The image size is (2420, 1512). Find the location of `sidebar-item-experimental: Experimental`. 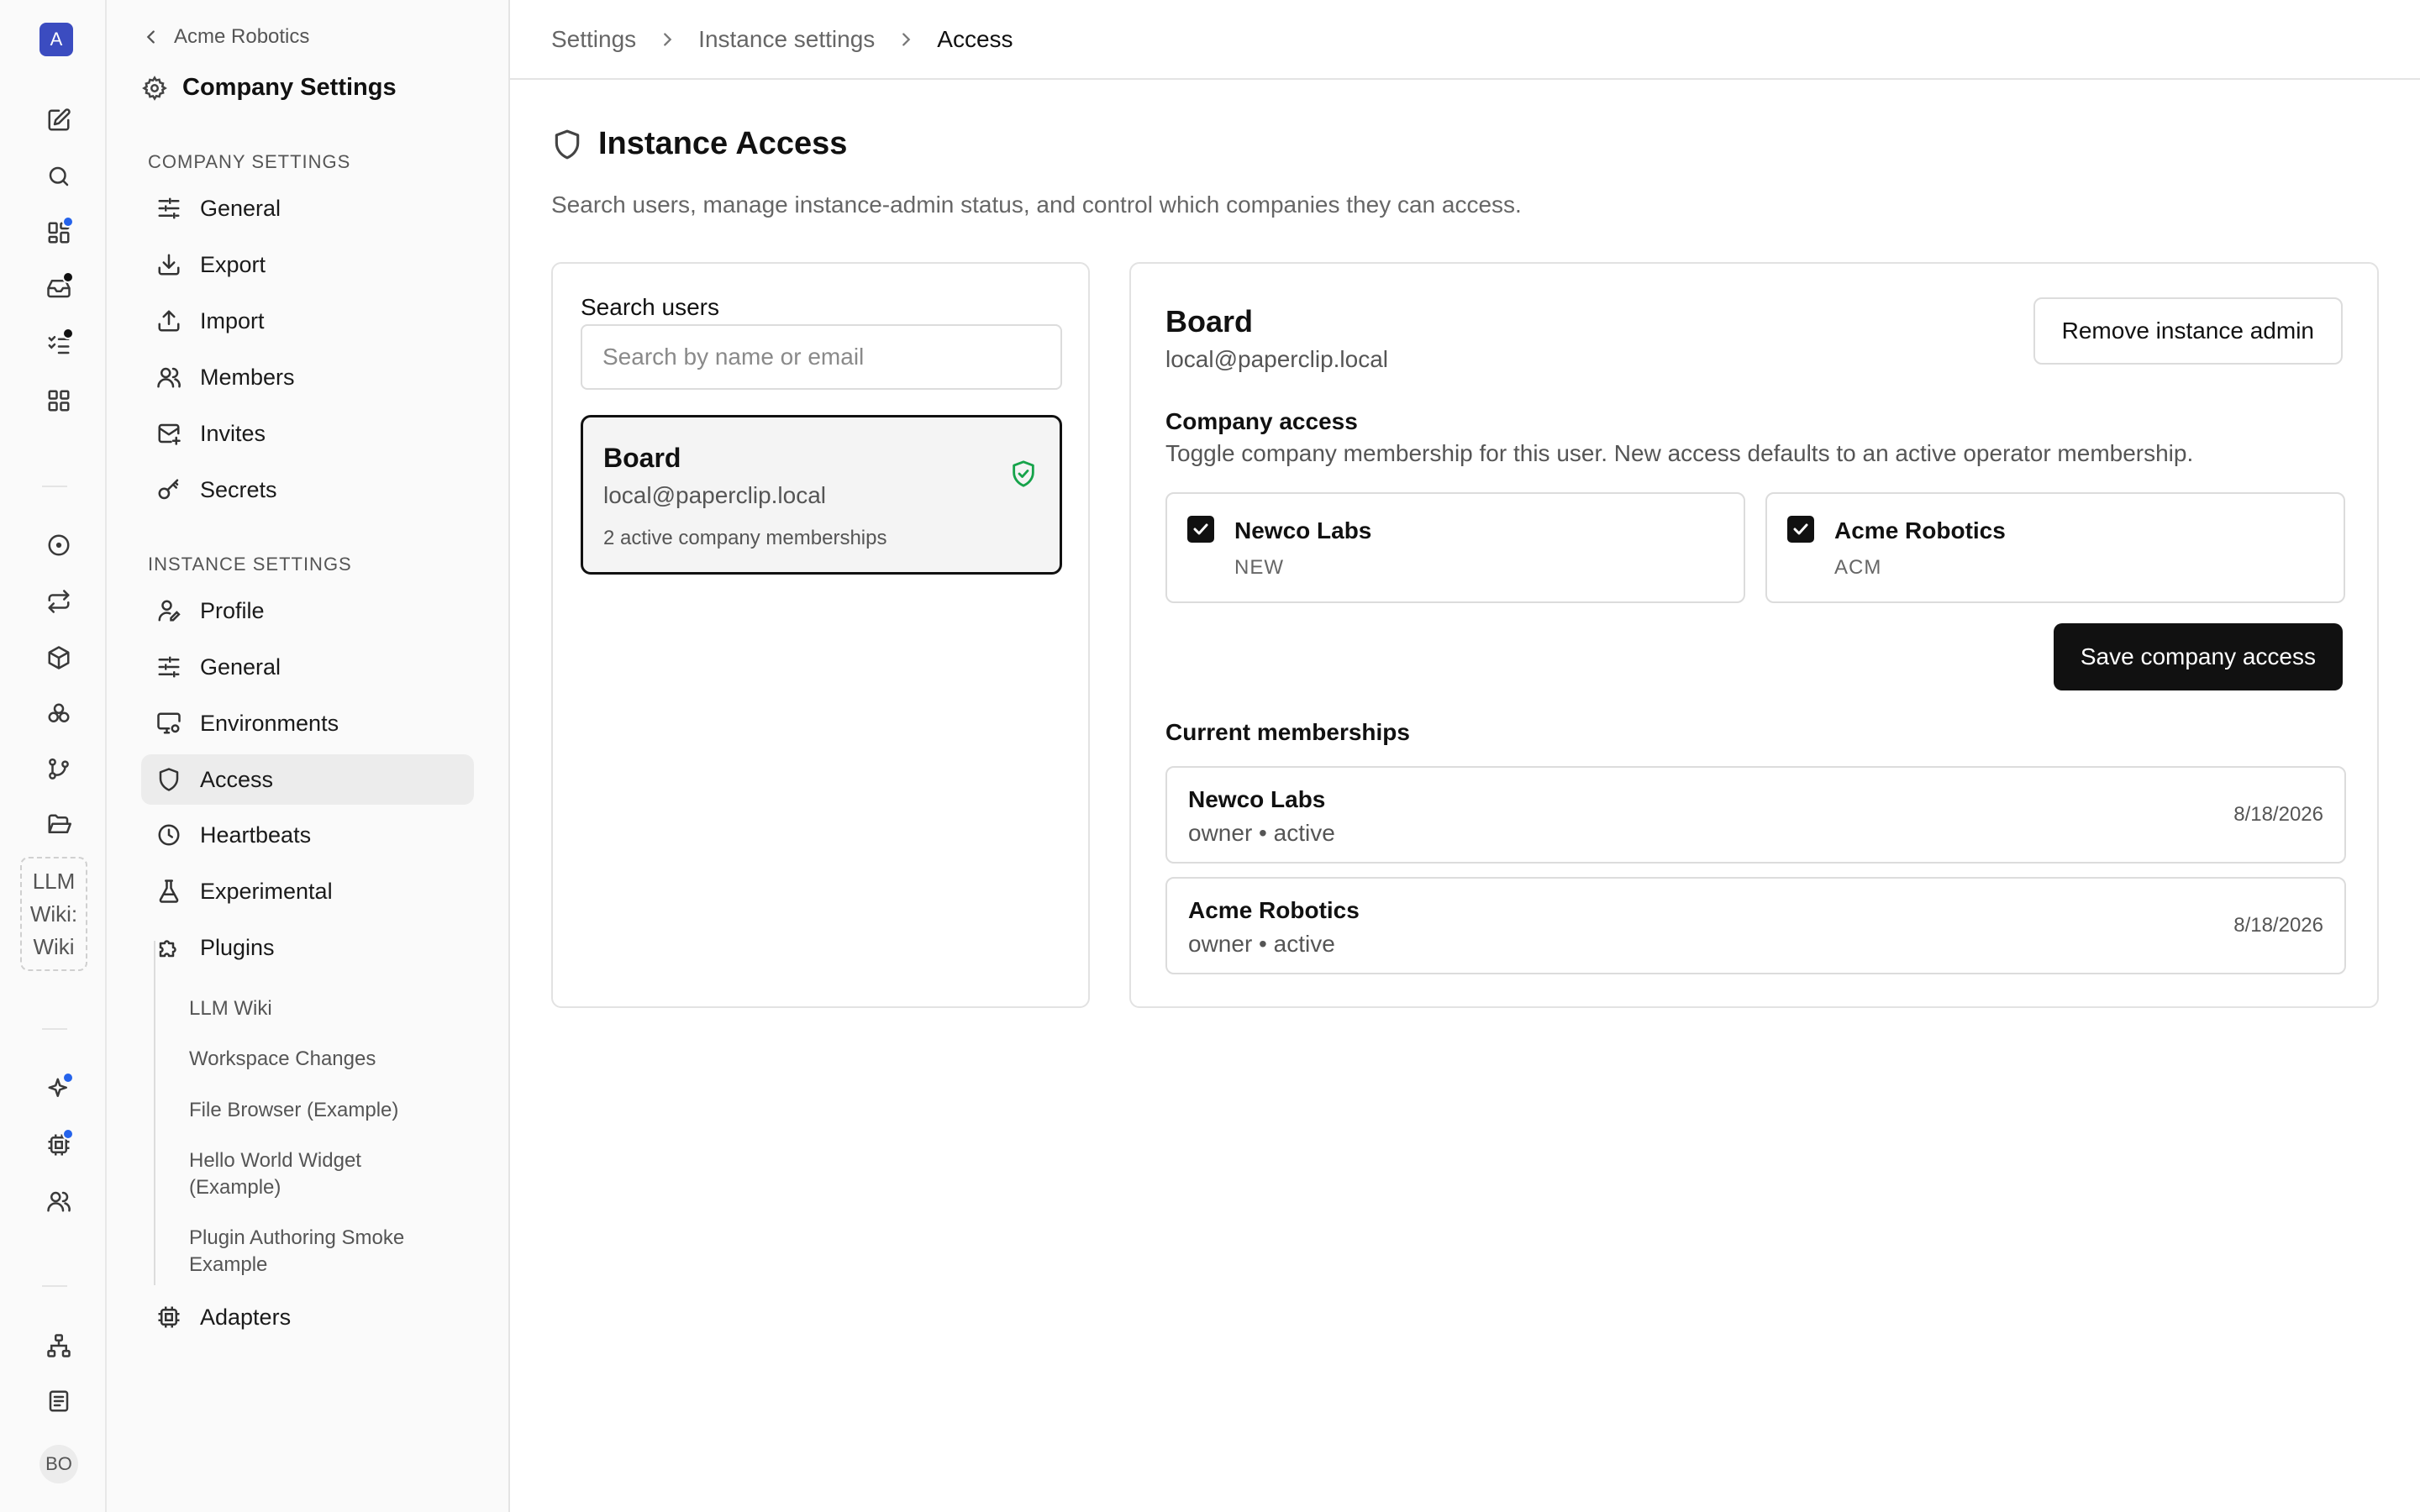

sidebar-item-experimental: Experimental is located at coordinates (307, 891).